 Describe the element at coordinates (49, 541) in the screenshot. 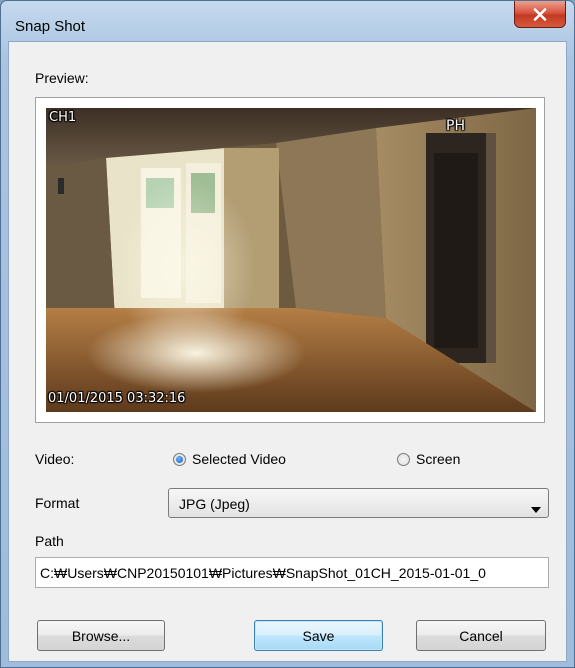

I see `path-label: Path` at that location.